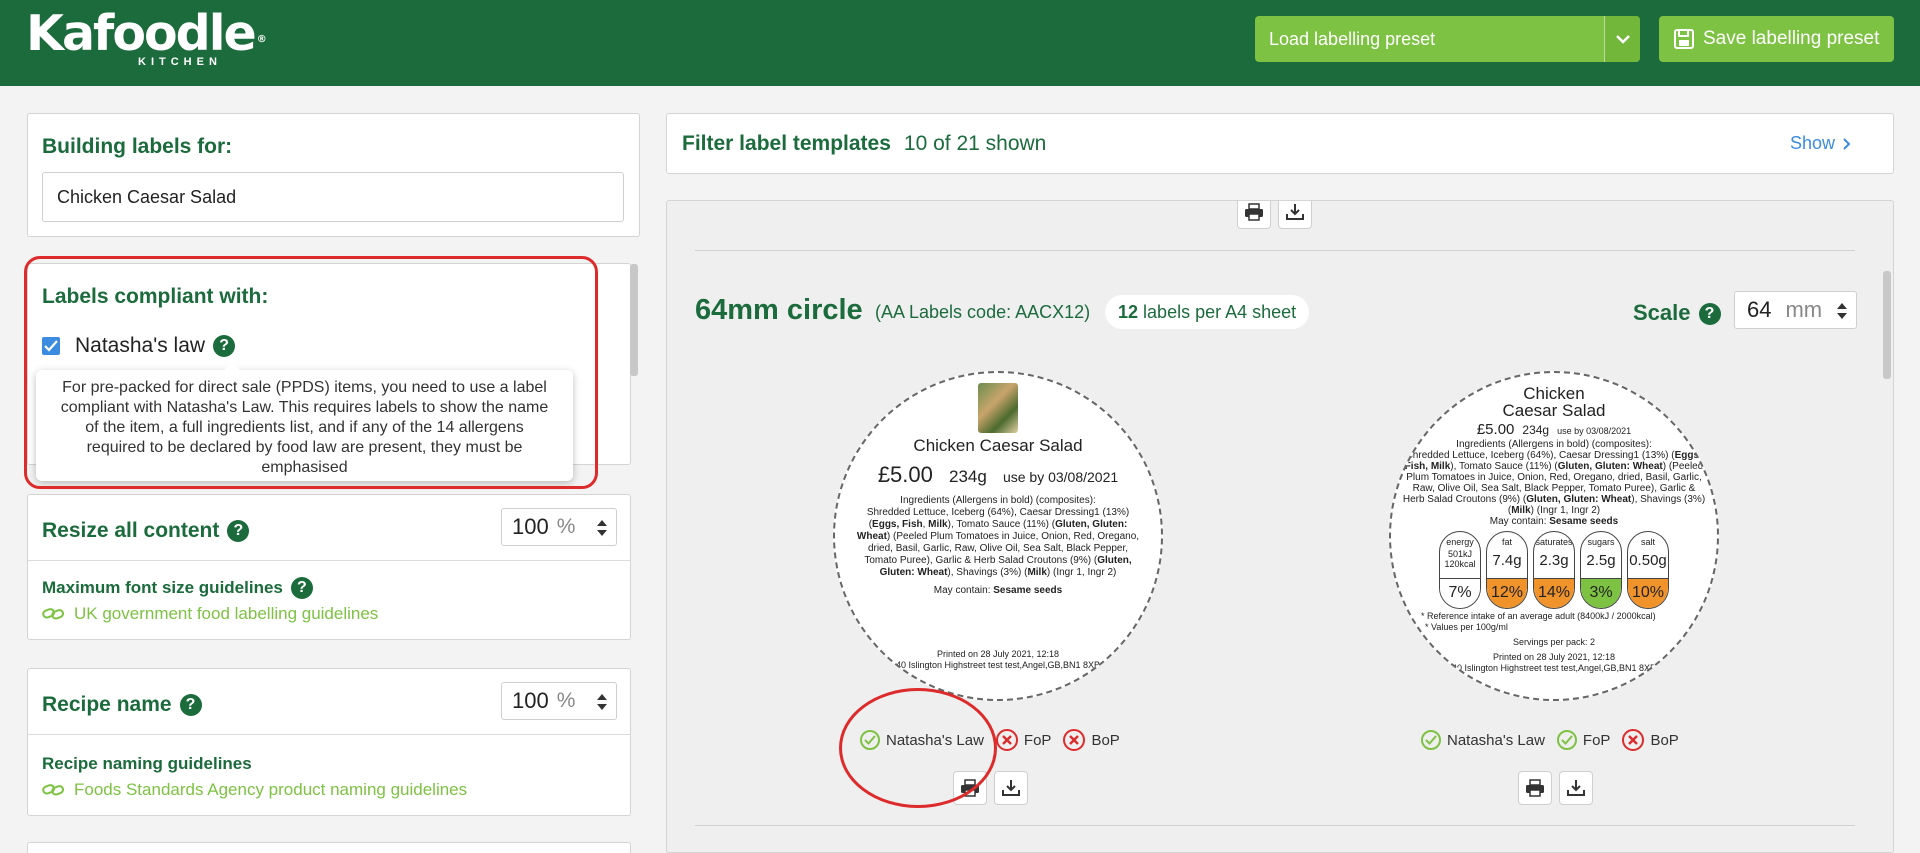  I want to click on logo-registered: ®, so click(261, 39).